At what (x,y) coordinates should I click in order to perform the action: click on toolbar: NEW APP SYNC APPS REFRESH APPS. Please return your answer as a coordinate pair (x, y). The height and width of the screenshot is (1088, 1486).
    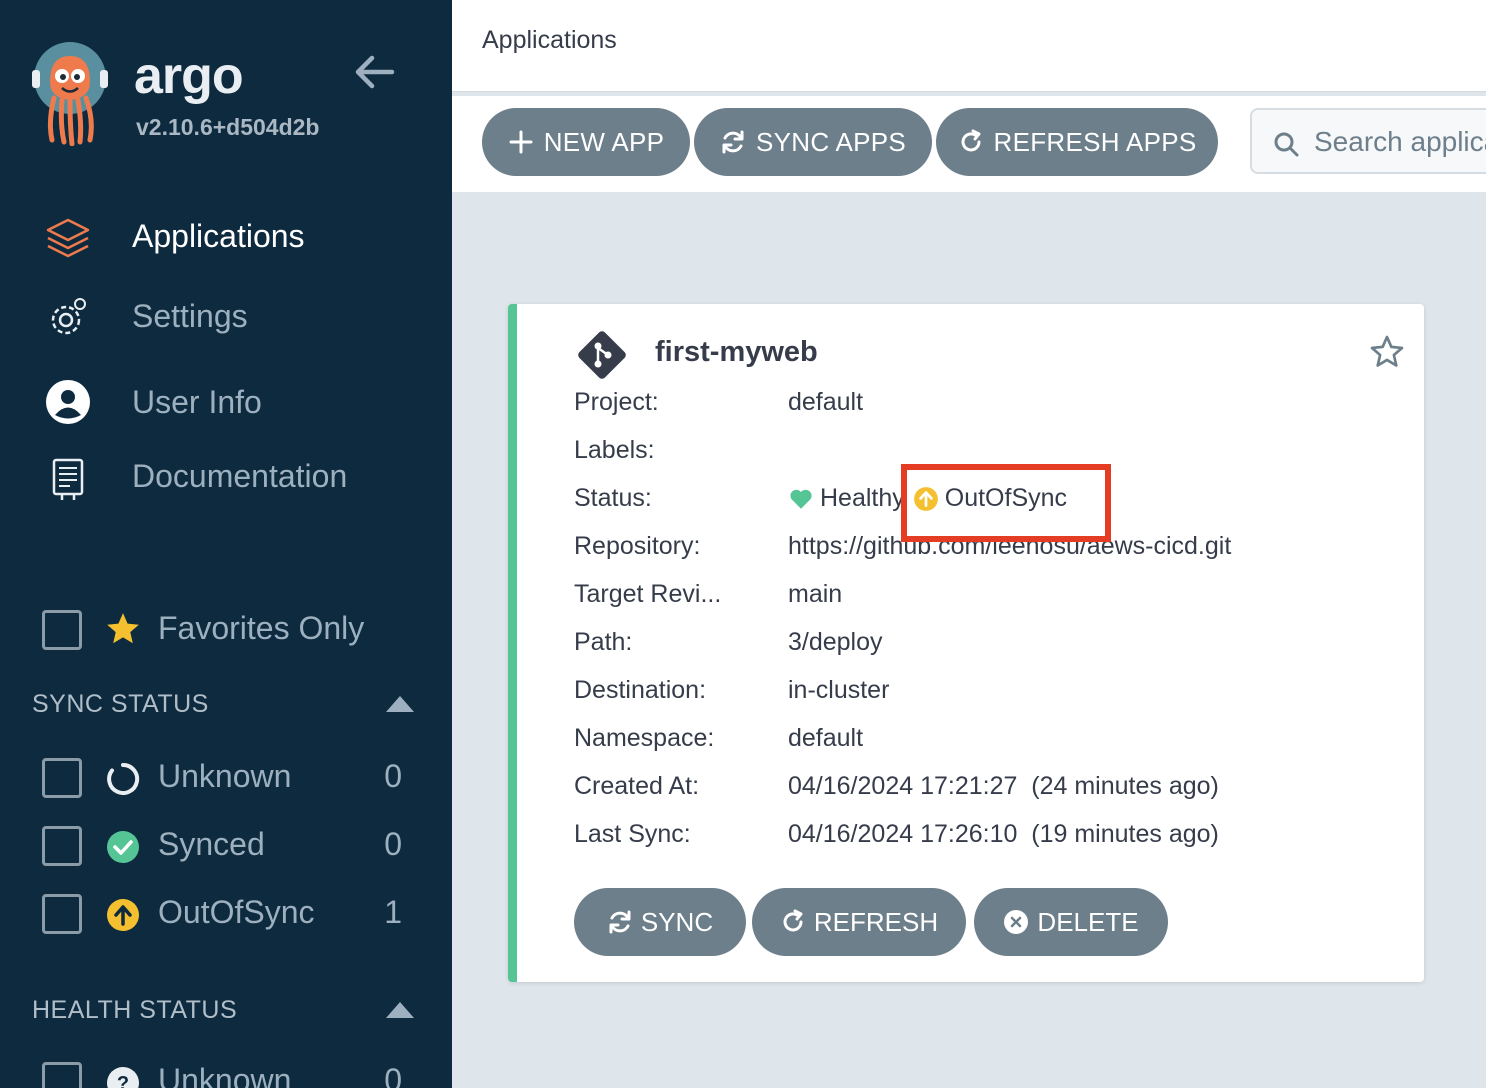
    Looking at the image, I should click on (969, 144).